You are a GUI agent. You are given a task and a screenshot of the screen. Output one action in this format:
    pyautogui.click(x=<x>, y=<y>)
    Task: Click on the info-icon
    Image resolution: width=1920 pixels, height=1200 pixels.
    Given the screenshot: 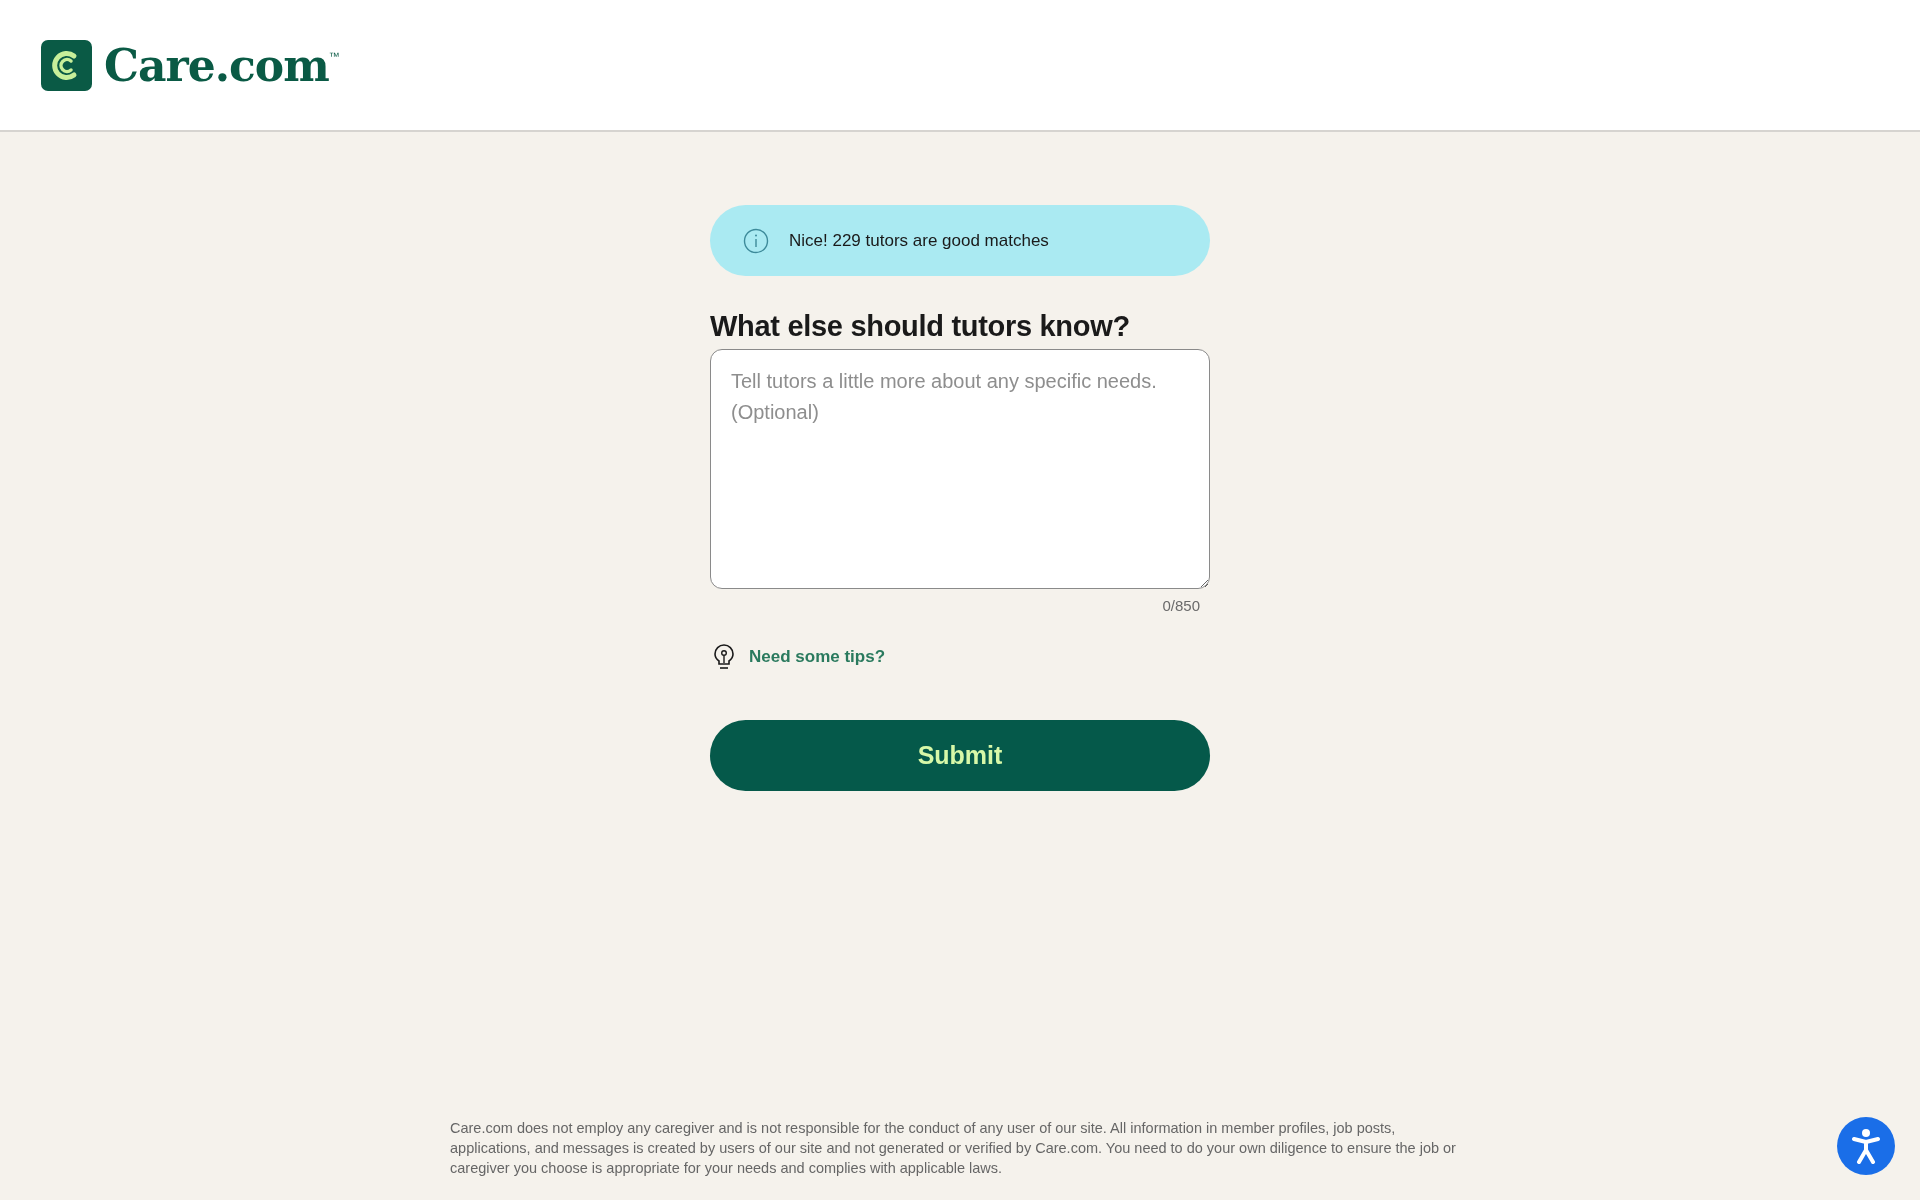 What is the action you would take?
    pyautogui.click(x=756, y=240)
    